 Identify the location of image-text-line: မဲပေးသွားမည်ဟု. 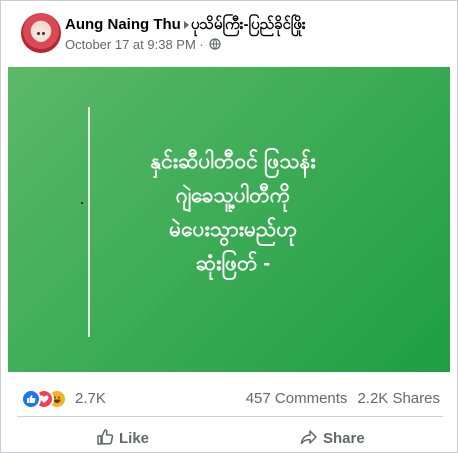
(233, 229).